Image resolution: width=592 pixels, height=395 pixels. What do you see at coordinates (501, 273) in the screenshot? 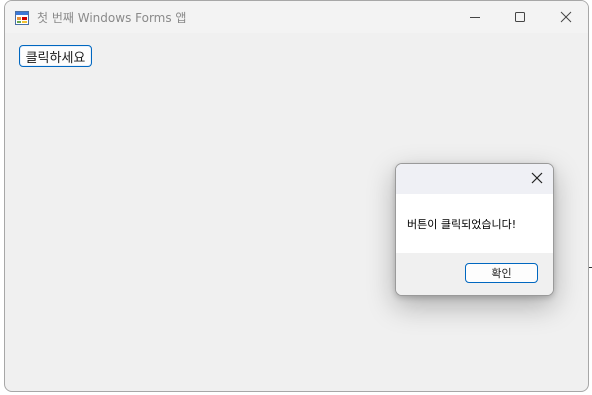
I see `ok-button: 확인` at bounding box center [501, 273].